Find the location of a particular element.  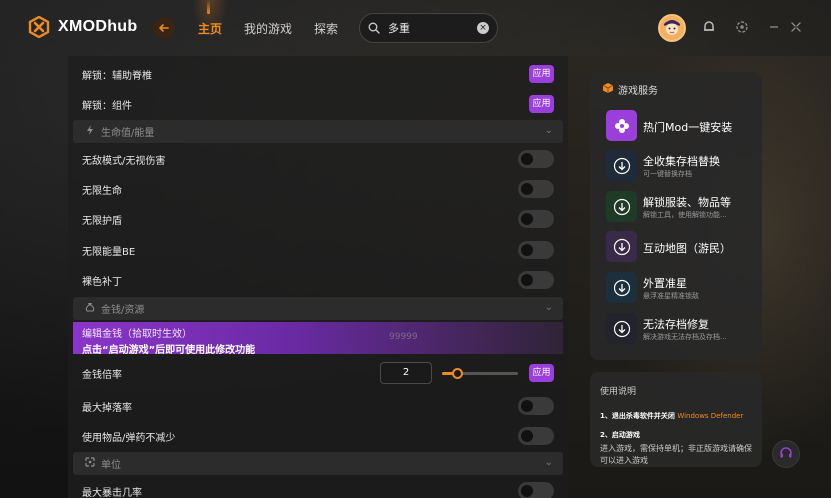

service-item-save-replace: 全收集存档替换 可一键替换存档 is located at coordinates (681, 166).